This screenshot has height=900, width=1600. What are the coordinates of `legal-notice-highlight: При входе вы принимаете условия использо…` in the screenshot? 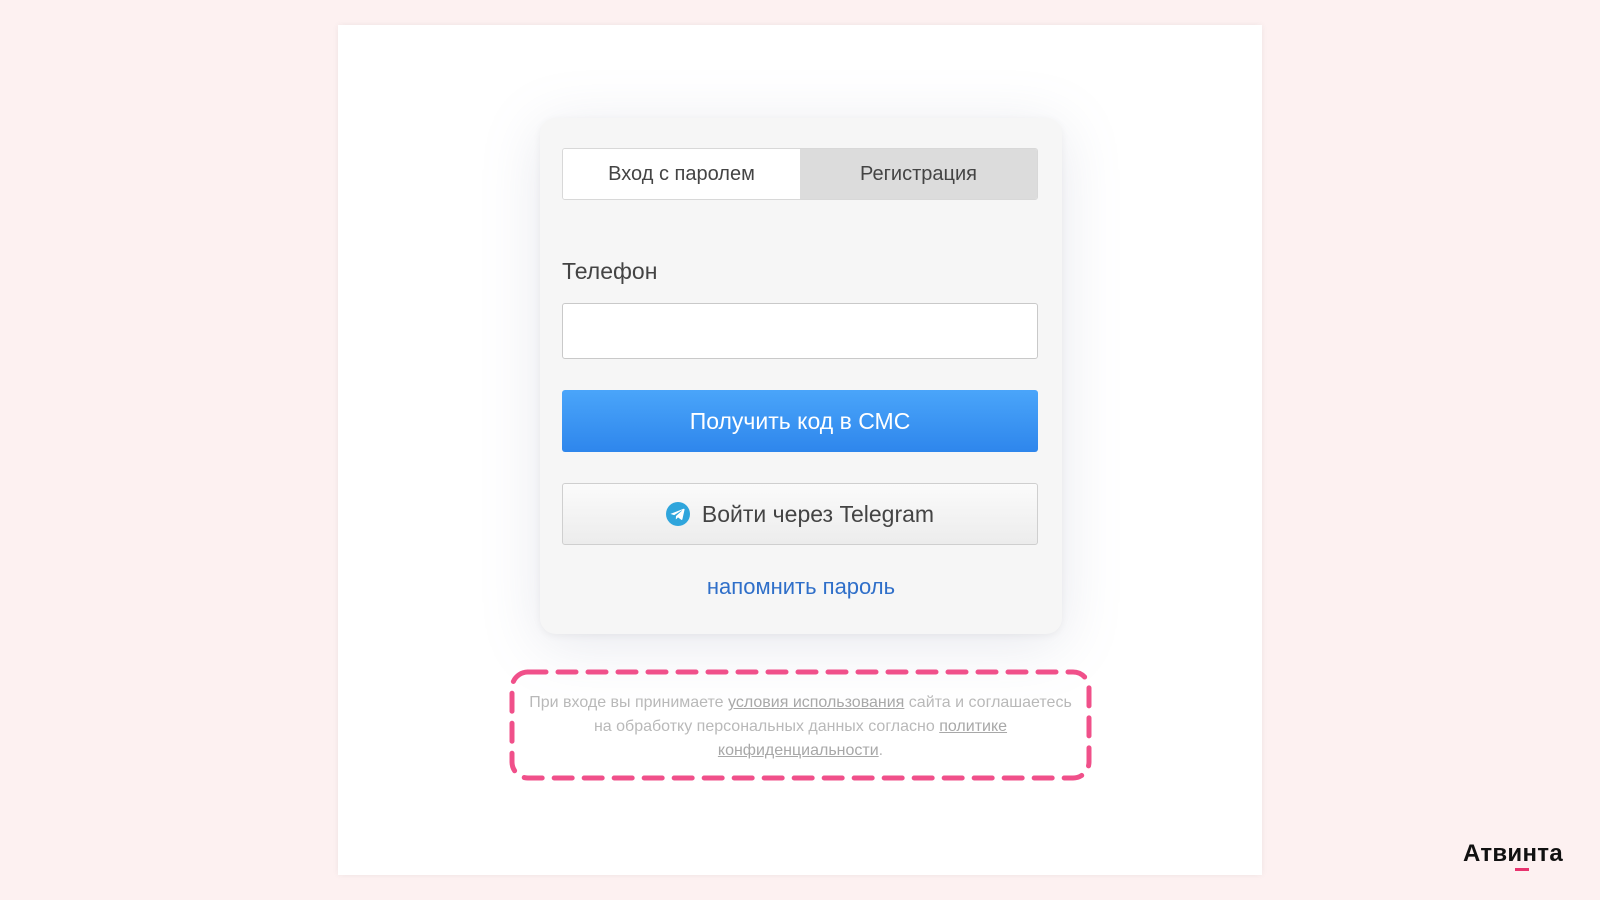 It's located at (800, 725).